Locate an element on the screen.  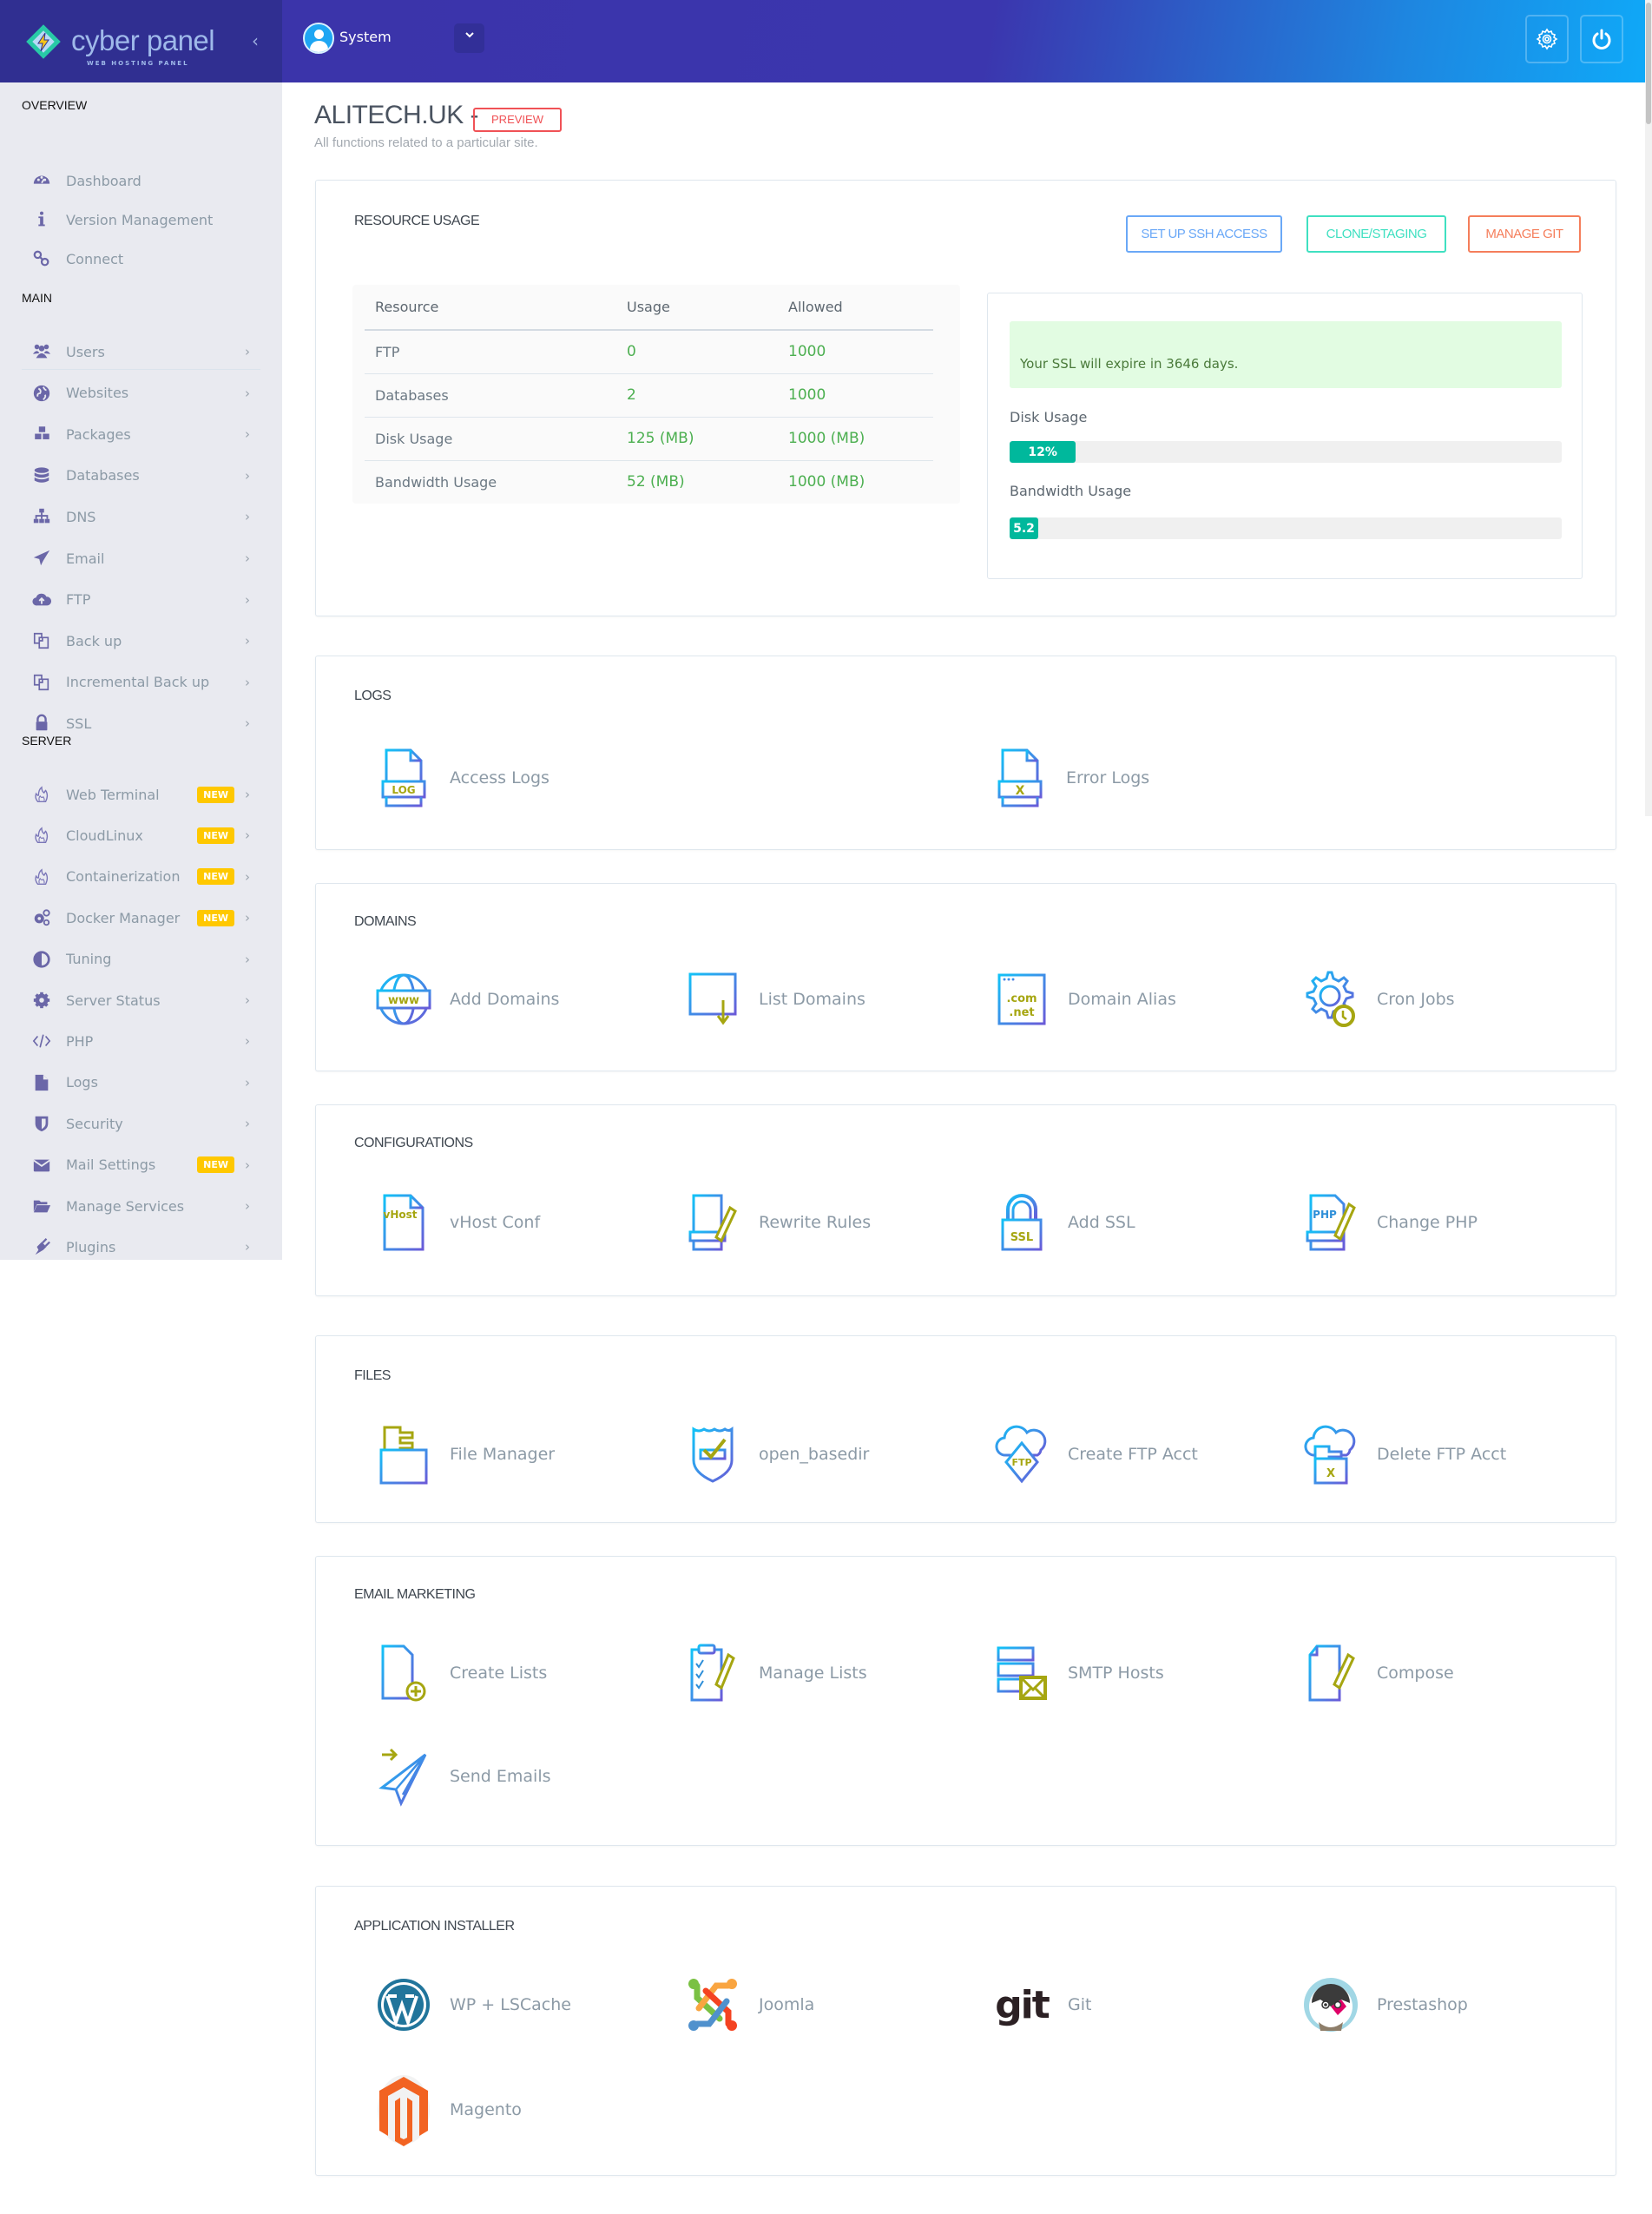
sidebar-item-version-management: Version Management is located at coordinates (144, 219).